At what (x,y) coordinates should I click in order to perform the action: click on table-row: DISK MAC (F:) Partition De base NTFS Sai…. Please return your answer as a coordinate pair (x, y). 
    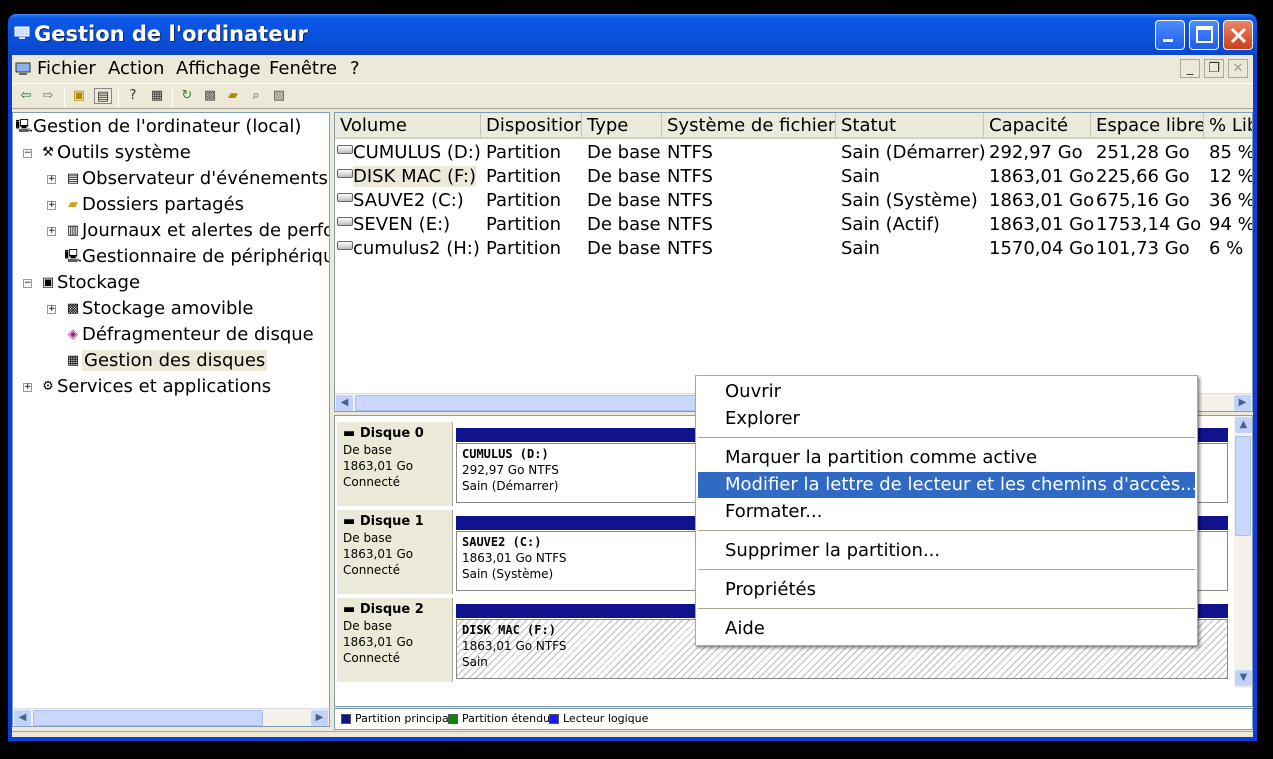
    Looking at the image, I should click on (793, 177).